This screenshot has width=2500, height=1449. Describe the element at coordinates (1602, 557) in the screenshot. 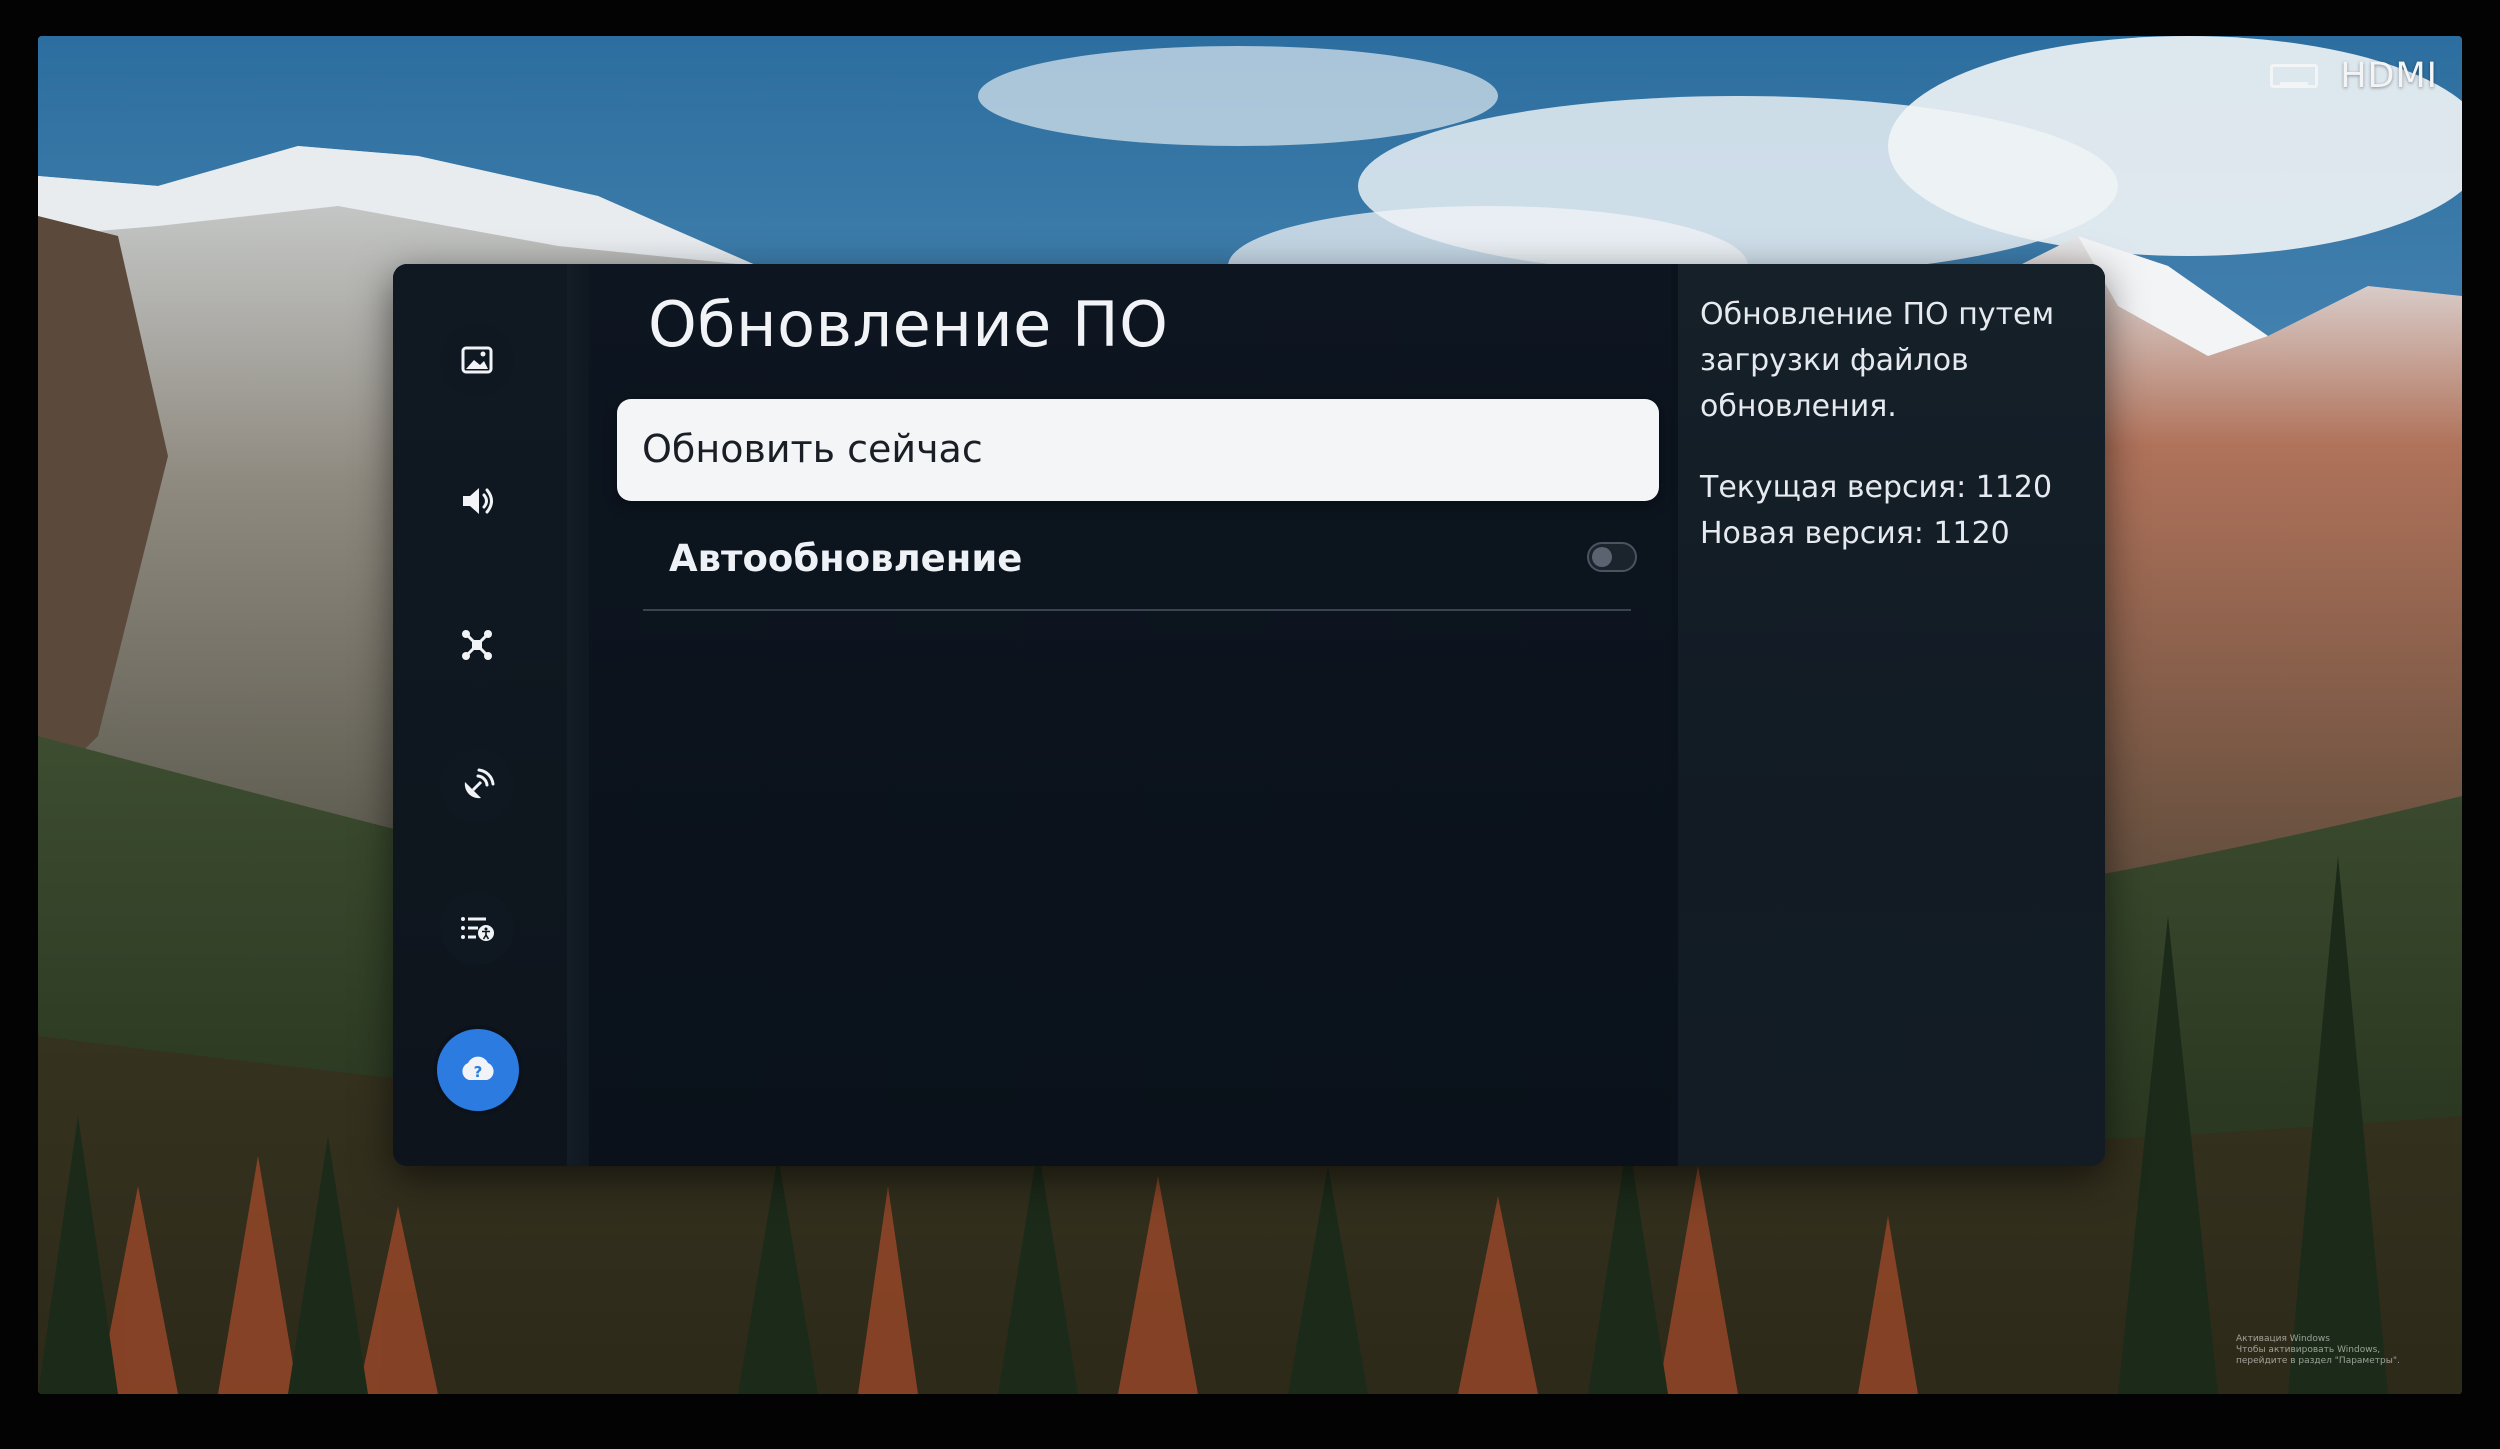

I see `toggle-knob` at that location.